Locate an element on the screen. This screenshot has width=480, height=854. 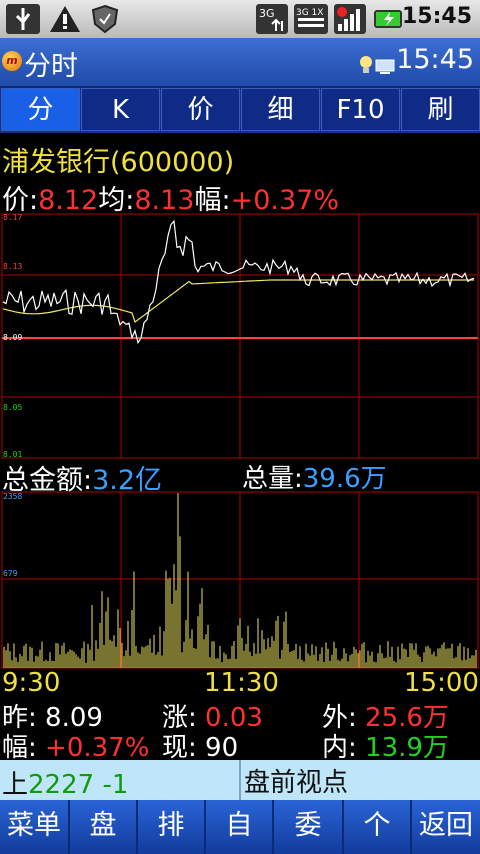
time-start: 9:30 is located at coordinates (31, 683).